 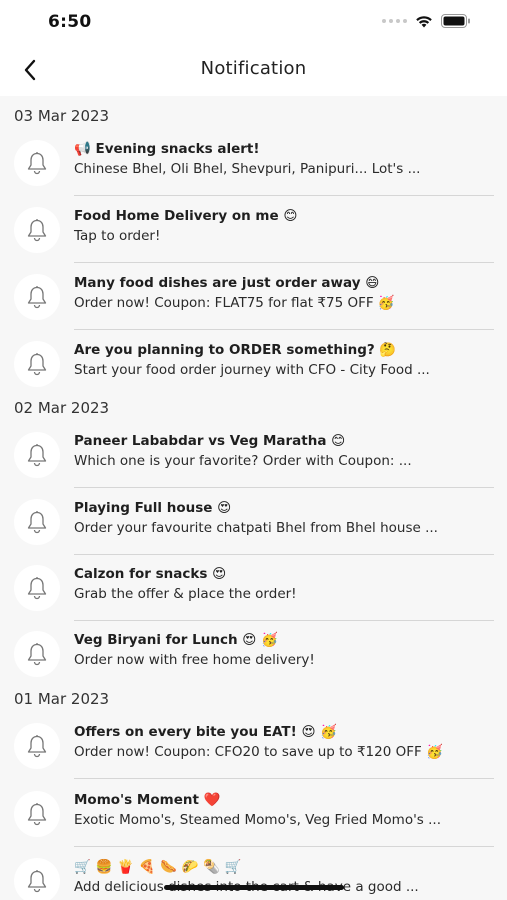 What do you see at coordinates (456, 21) in the screenshot?
I see `battery-icon` at bounding box center [456, 21].